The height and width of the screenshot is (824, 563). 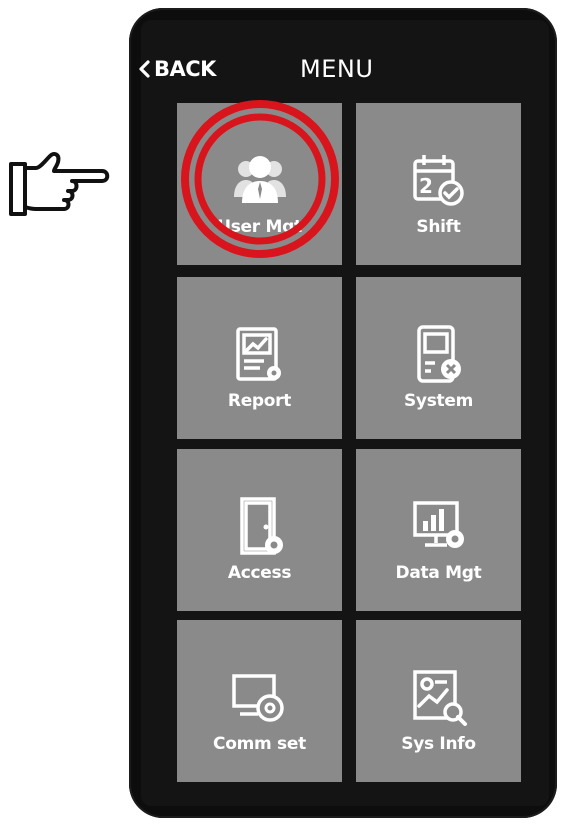 I want to click on pointing-hand-icon, so click(x=59, y=184).